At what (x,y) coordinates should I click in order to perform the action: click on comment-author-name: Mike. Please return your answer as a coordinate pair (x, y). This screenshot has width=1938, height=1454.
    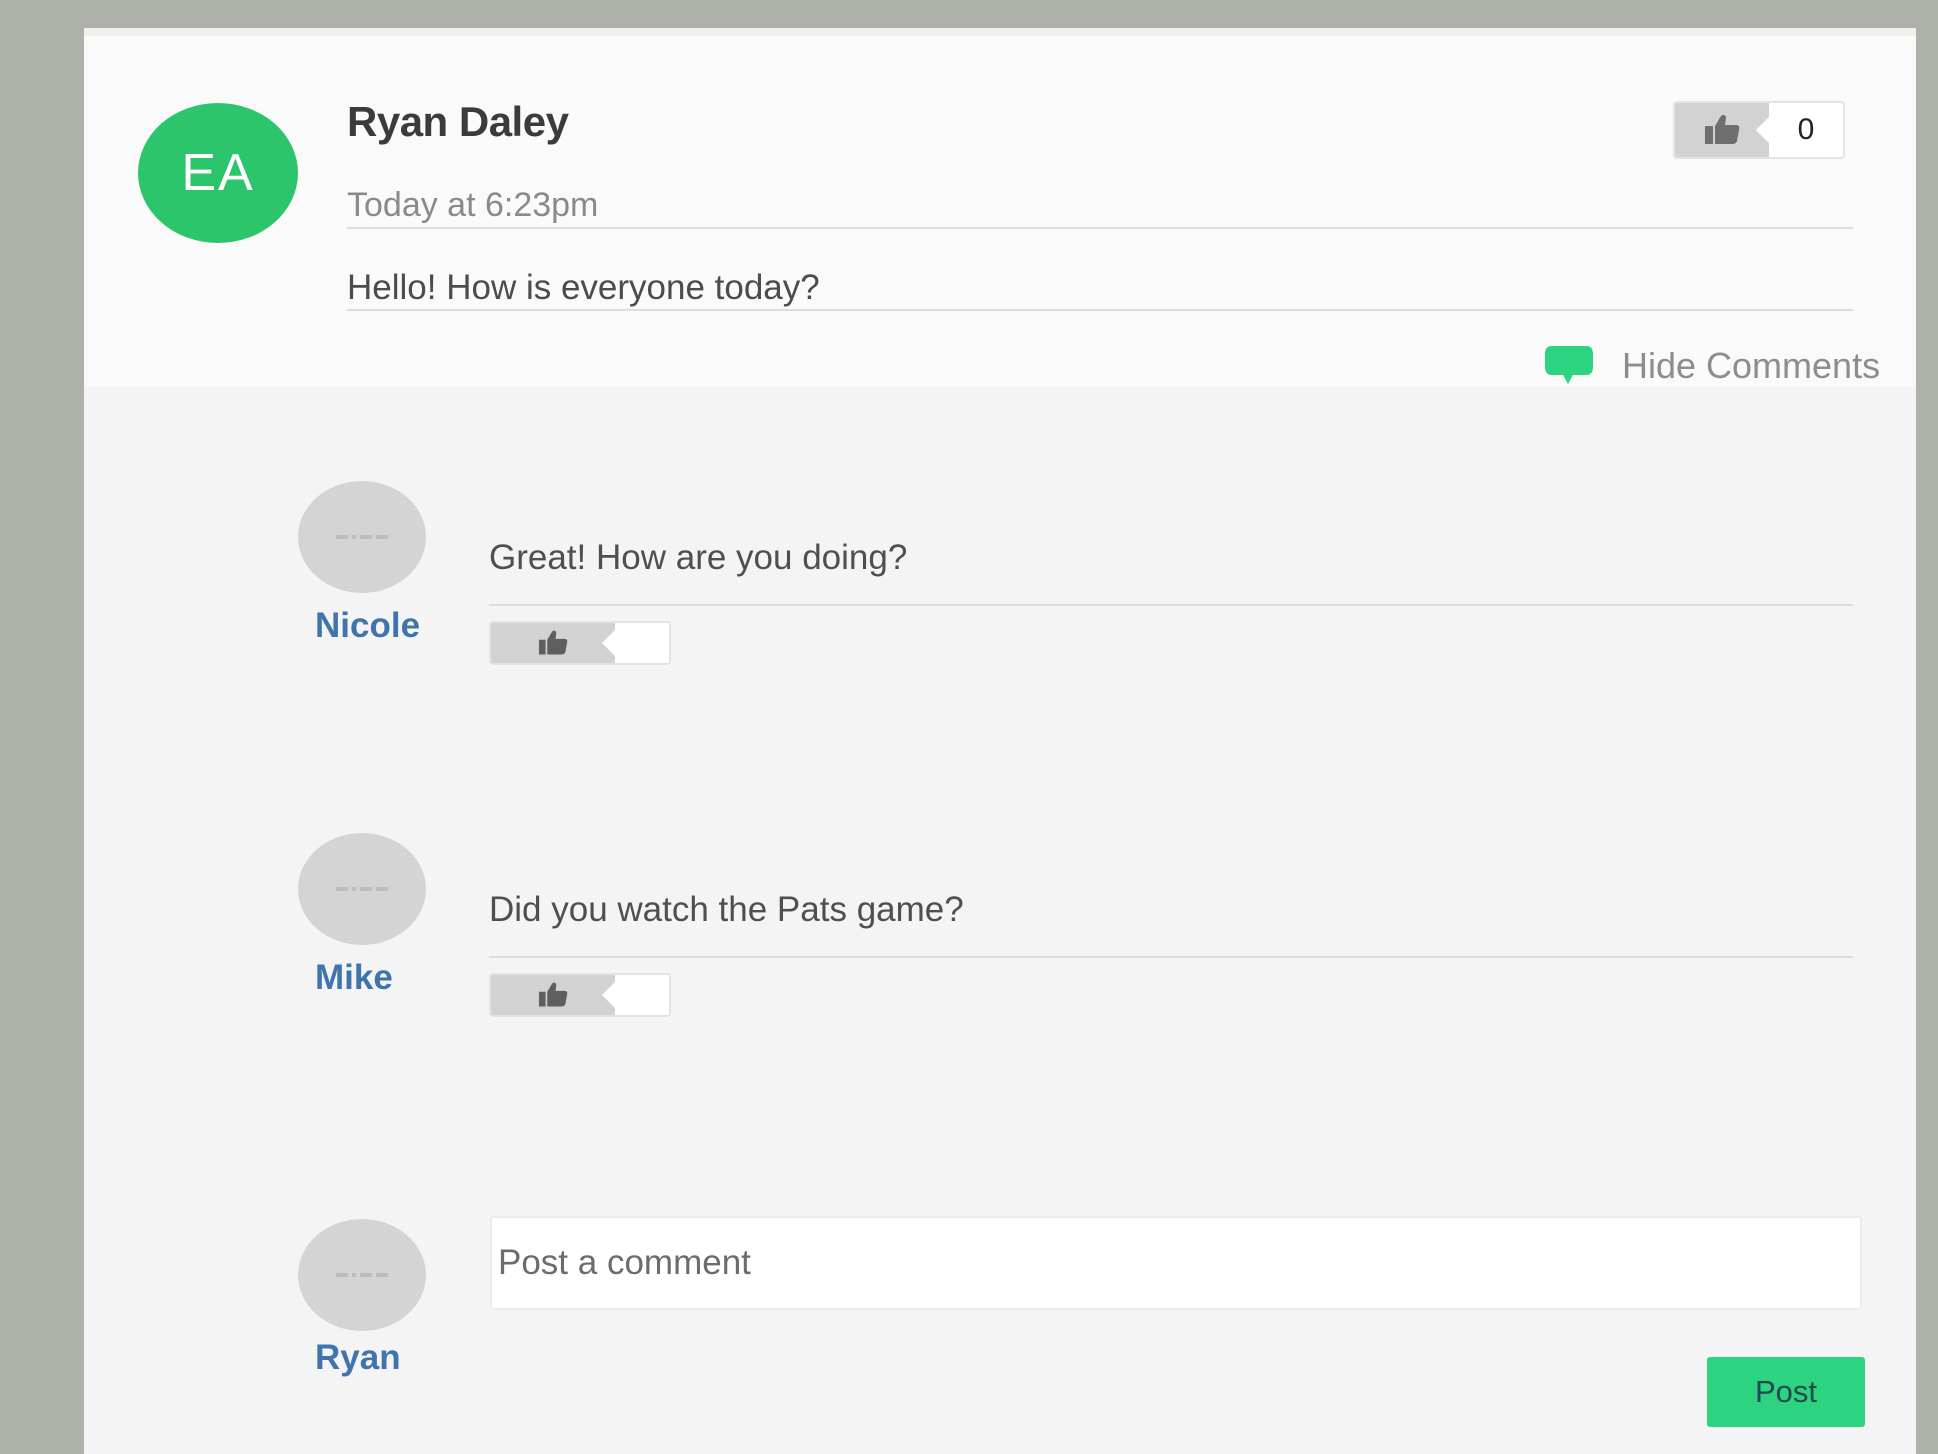
    Looking at the image, I should click on (354, 978).